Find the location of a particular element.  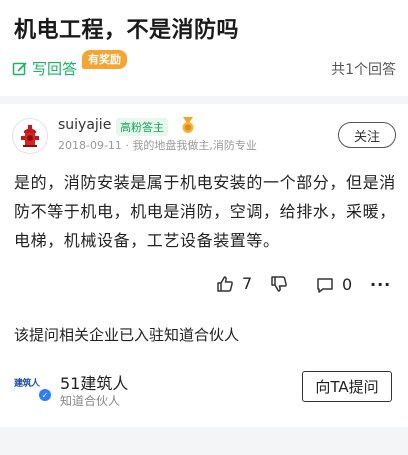

company-name: 51建筑人 is located at coordinates (94, 382).